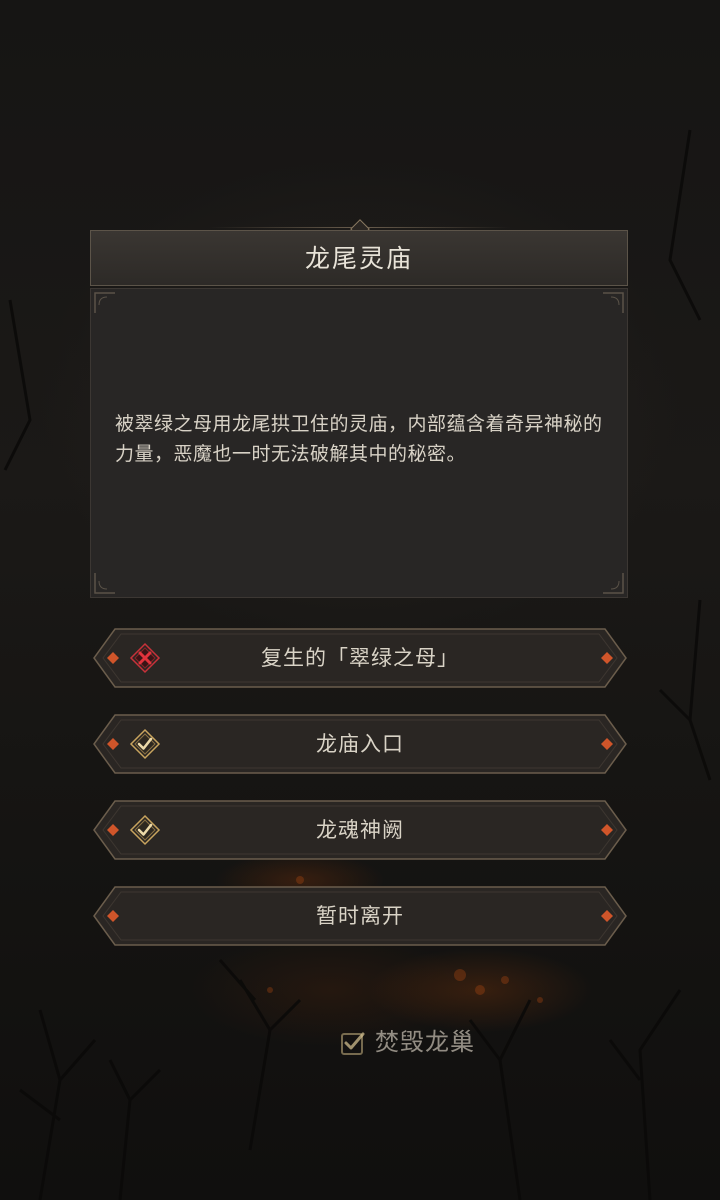 This screenshot has height=1200, width=720. I want to click on option-button-leave: 暂时离开, so click(360, 916).